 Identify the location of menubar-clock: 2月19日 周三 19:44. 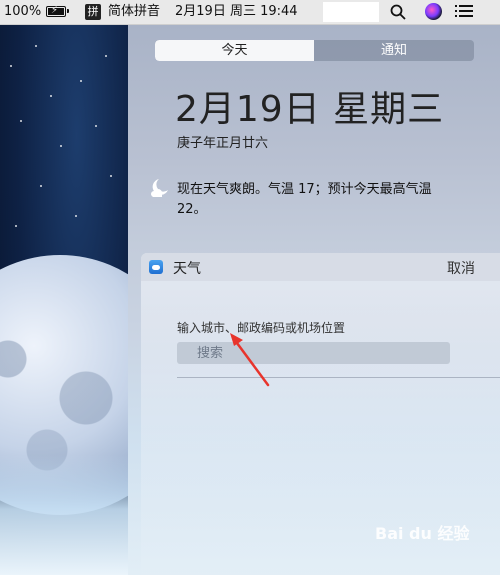
(236, 12).